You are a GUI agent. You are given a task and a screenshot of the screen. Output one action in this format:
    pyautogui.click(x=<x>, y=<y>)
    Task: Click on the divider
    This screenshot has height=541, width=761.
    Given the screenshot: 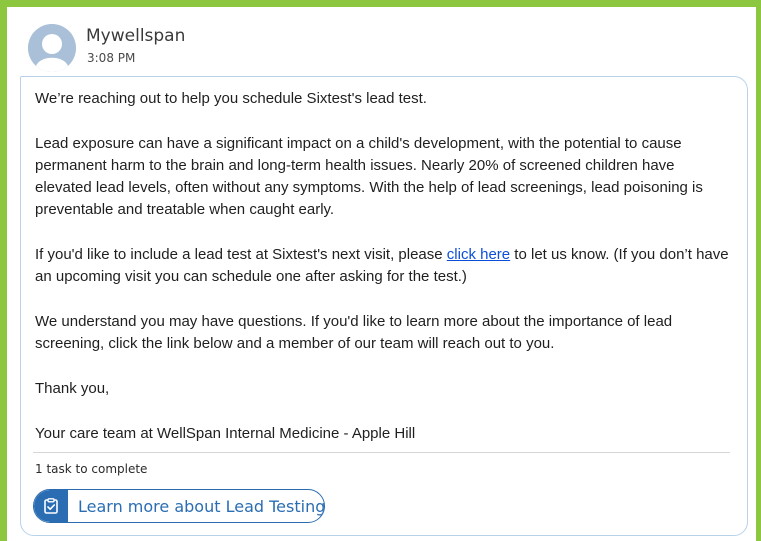 What is the action you would take?
    pyautogui.click(x=381, y=452)
    